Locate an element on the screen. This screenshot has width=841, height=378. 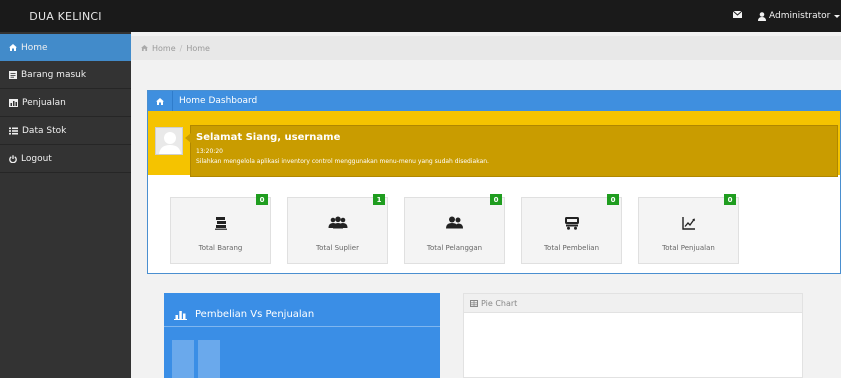
user-silhouette-icon is located at coordinates (169, 141).